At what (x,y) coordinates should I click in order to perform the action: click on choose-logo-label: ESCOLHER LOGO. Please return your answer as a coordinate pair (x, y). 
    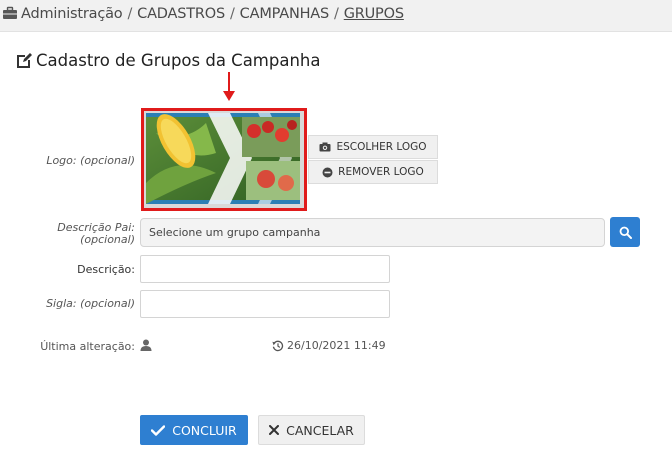
    Looking at the image, I should click on (381, 147).